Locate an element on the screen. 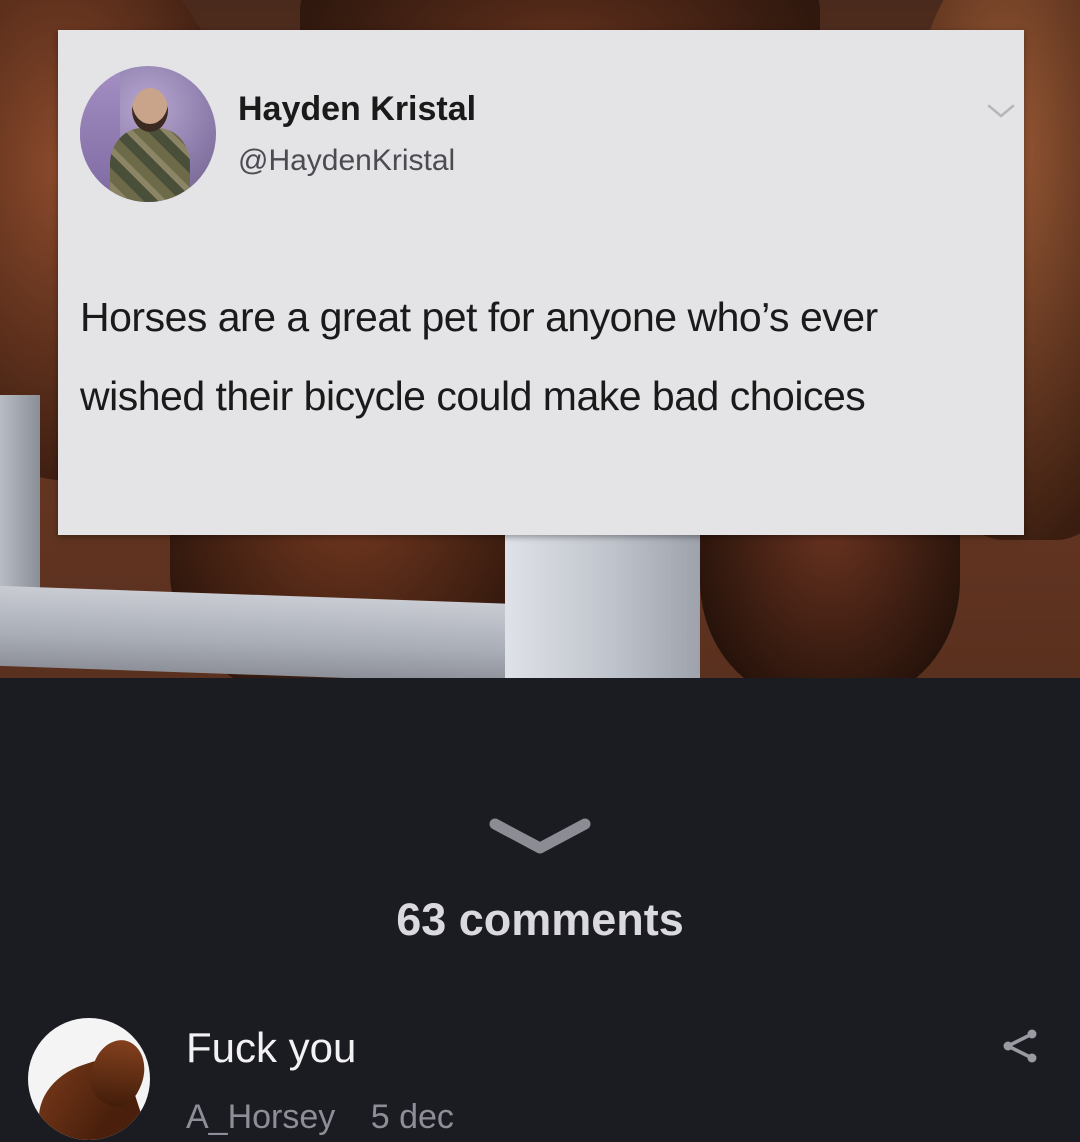 The height and width of the screenshot is (1142, 1080). author-name: Hayden Kristal is located at coordinates (357, 109).